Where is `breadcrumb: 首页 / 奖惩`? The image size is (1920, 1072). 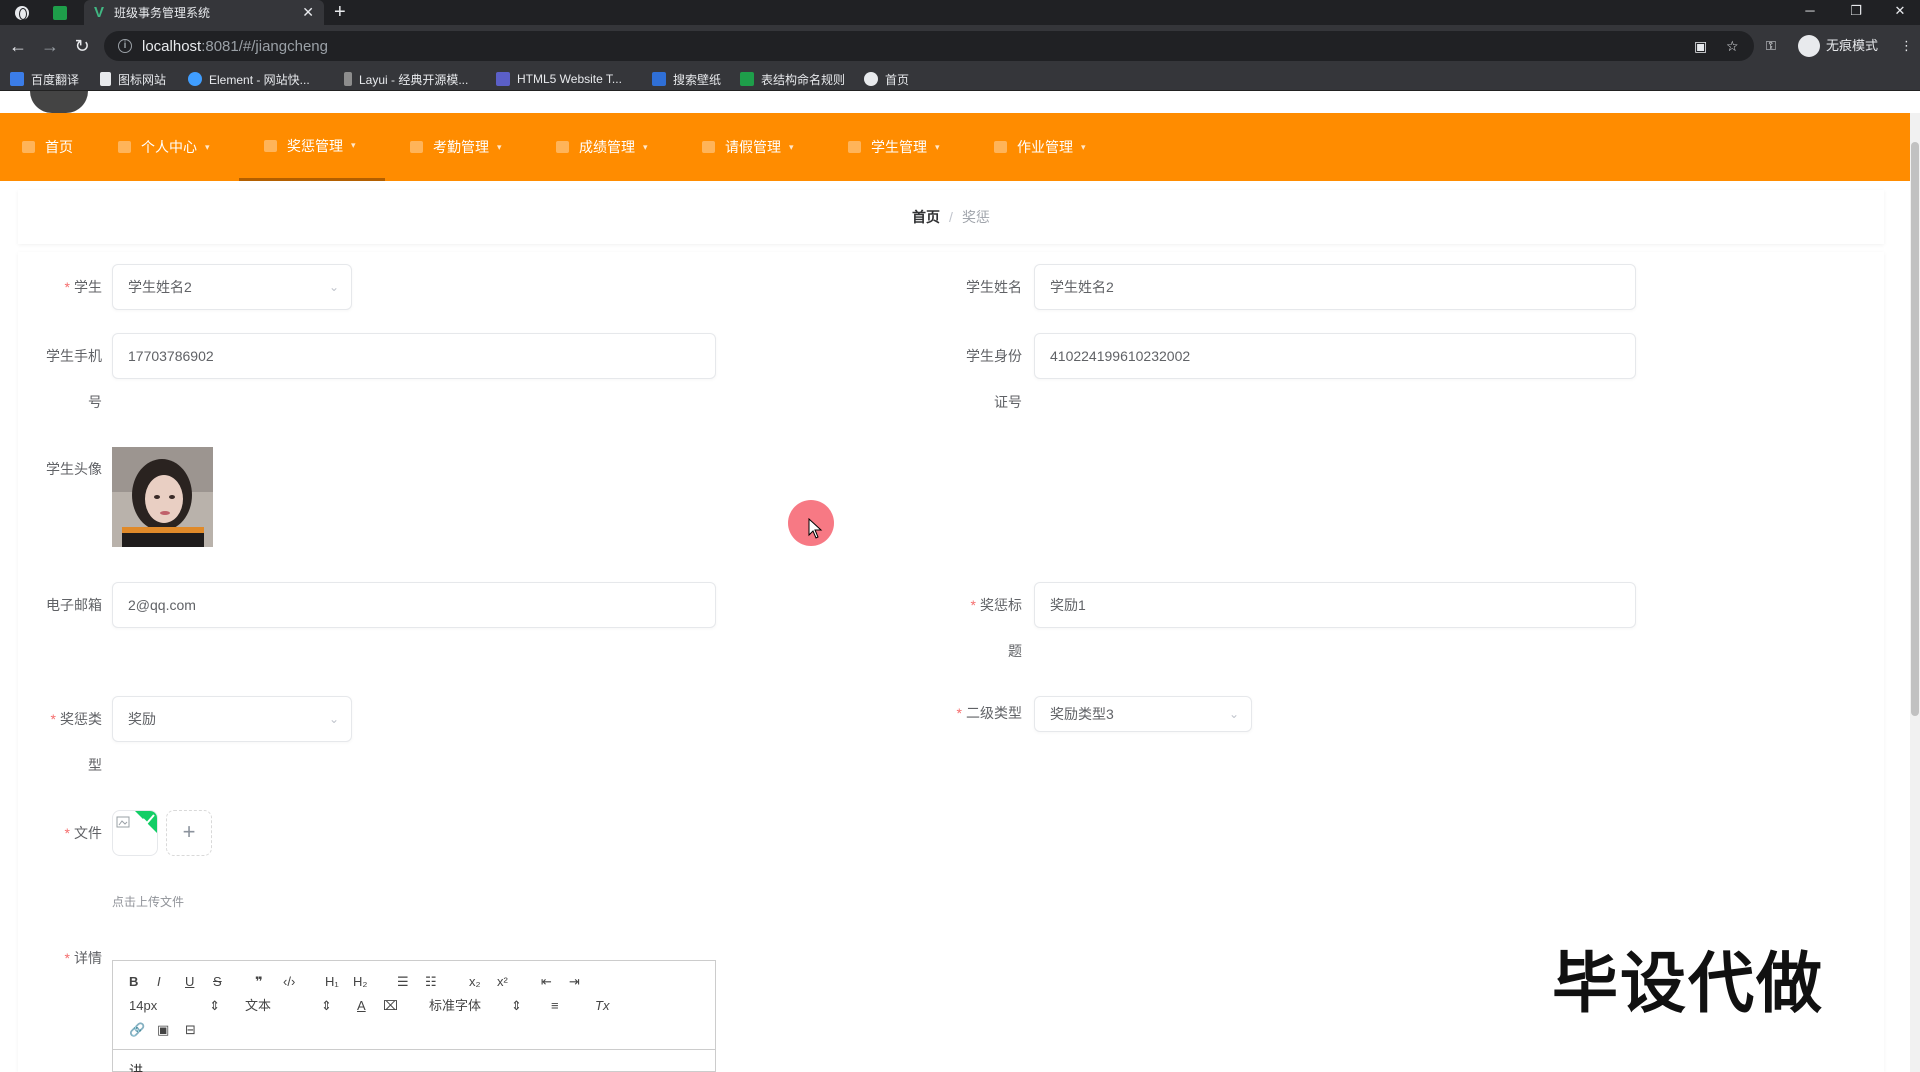 breadcrumb: 首页 / 奖惩 is located at coordinates (951, 217).